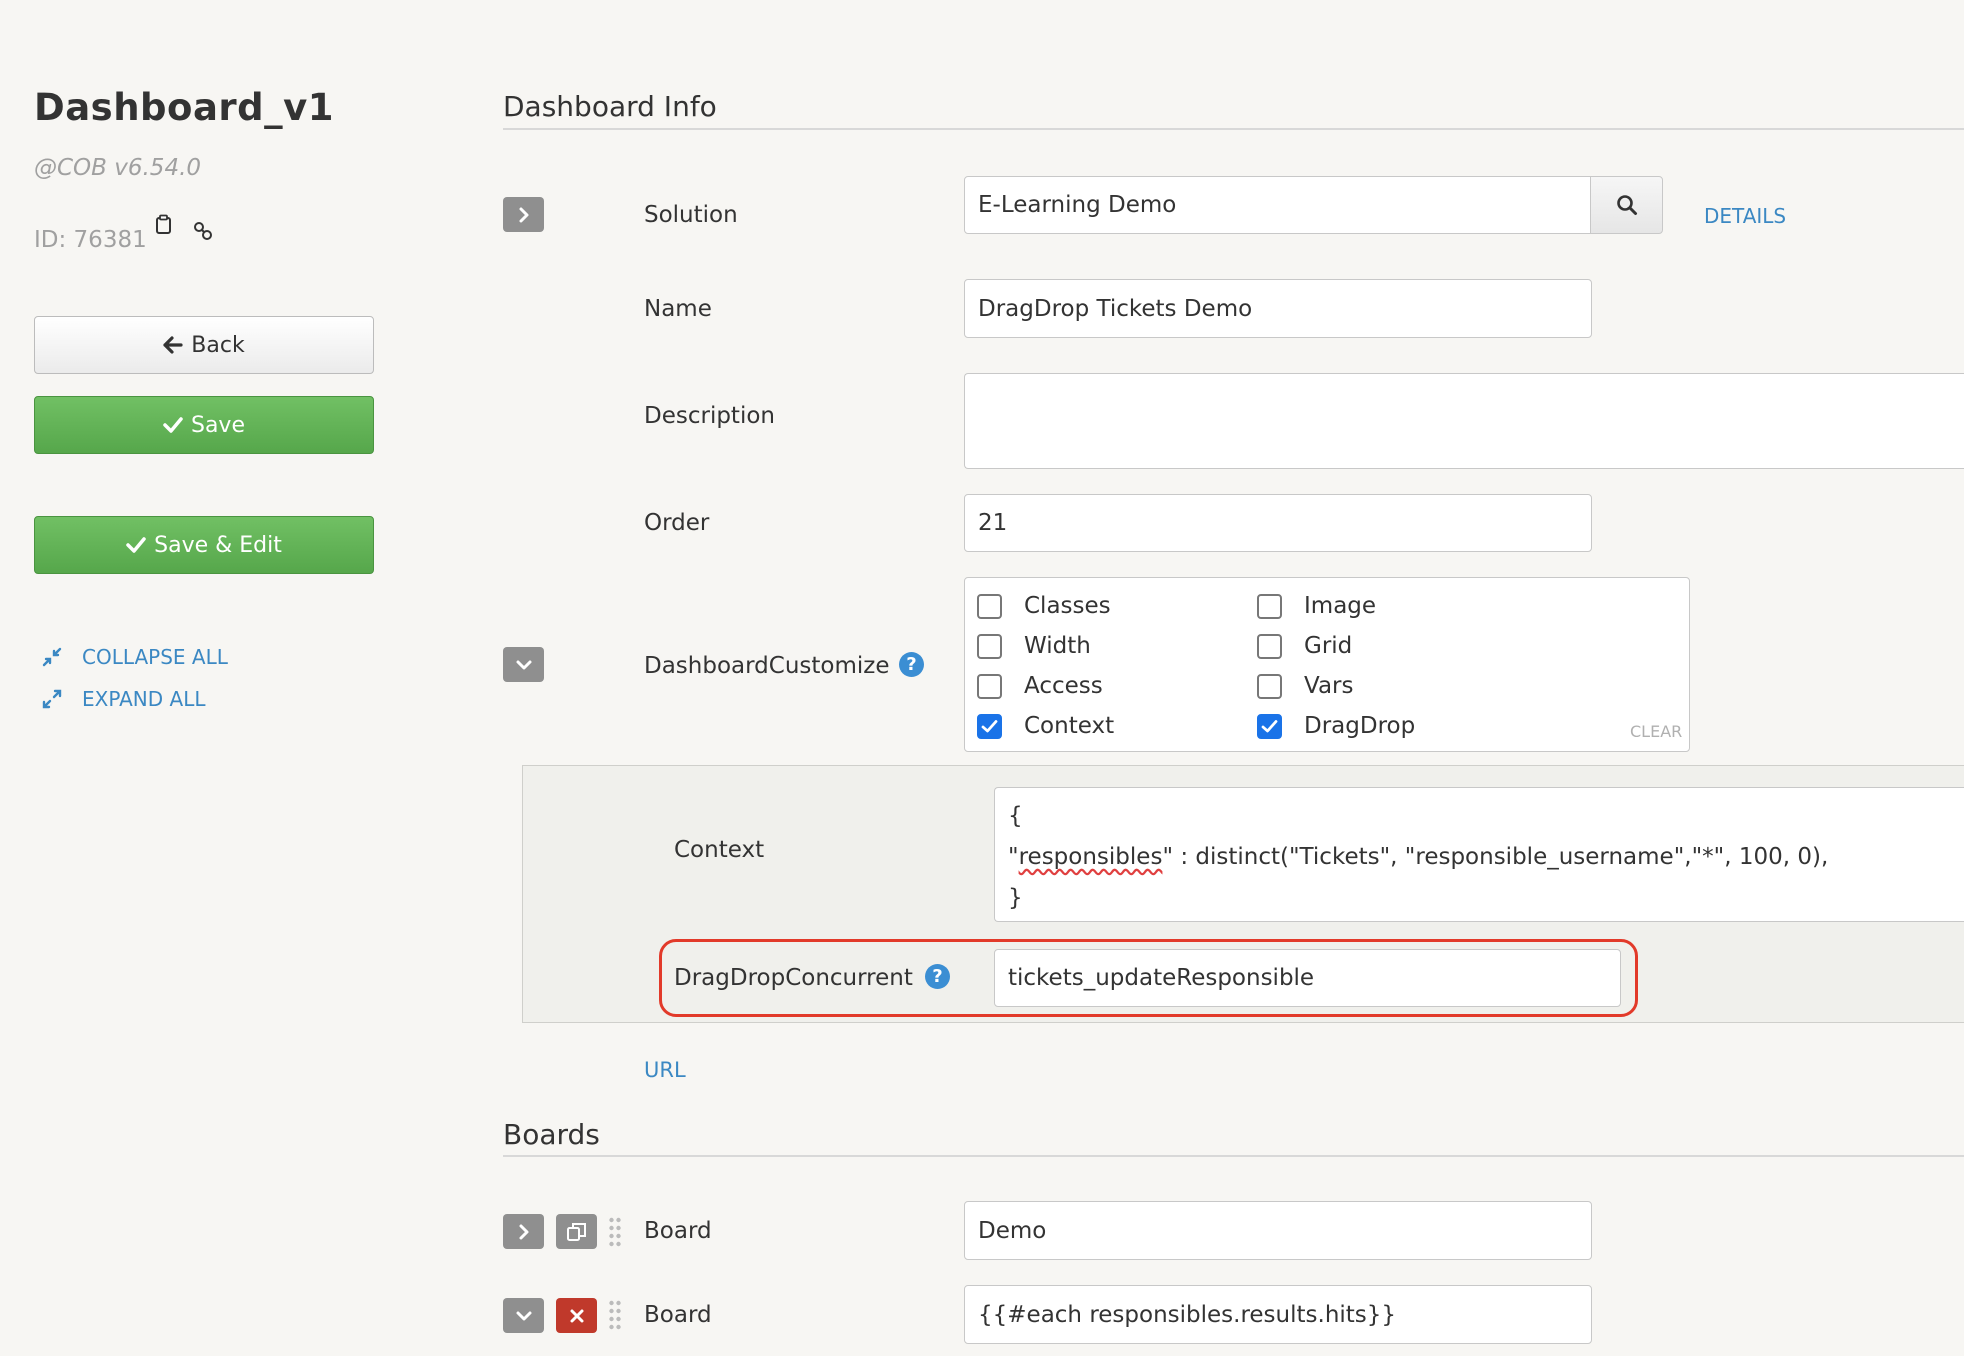 This screenshot has width=1964, height=1356. Describe the element at coordinates (1015, 898) in the screenshot. I see `context-line: }` at that location.